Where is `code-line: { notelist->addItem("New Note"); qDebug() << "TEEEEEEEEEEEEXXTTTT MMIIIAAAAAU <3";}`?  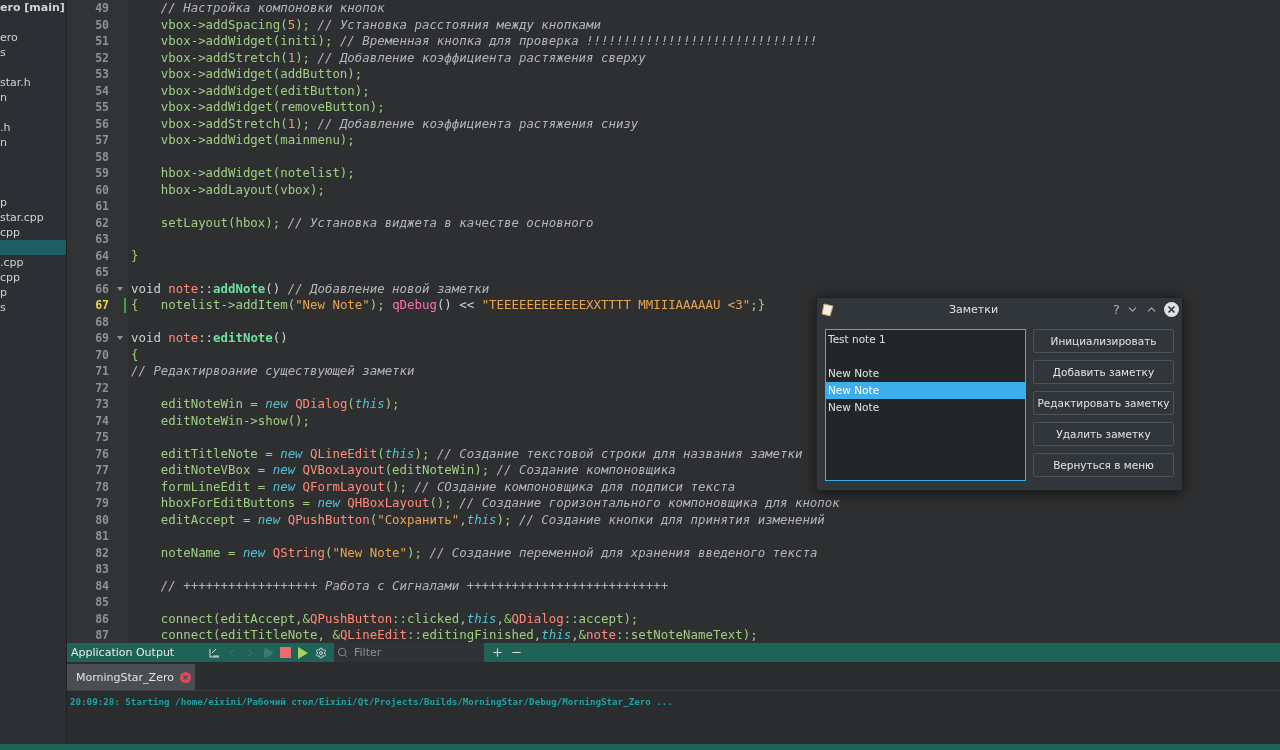
code-line: { notelist->addItem("New Note"); qDebug() << "TEEEEEEEEEEEEXXTTTT MMIIIAAAAAU <3";} is located at coordinates (448, 305).